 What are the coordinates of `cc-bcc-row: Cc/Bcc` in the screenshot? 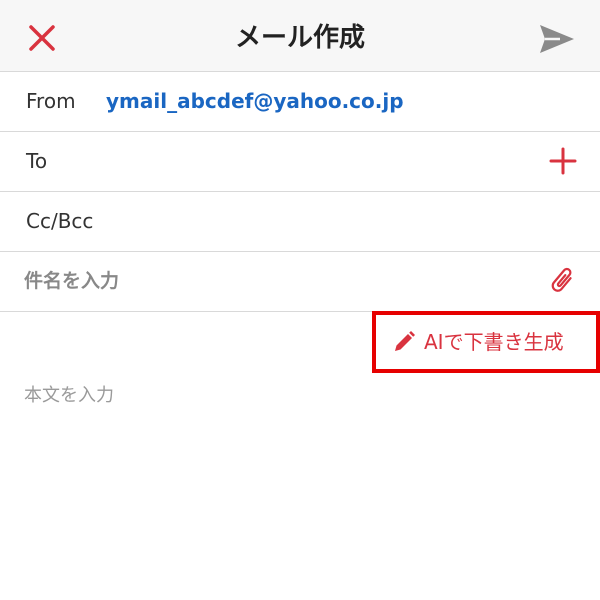 It's located at (300, 222).